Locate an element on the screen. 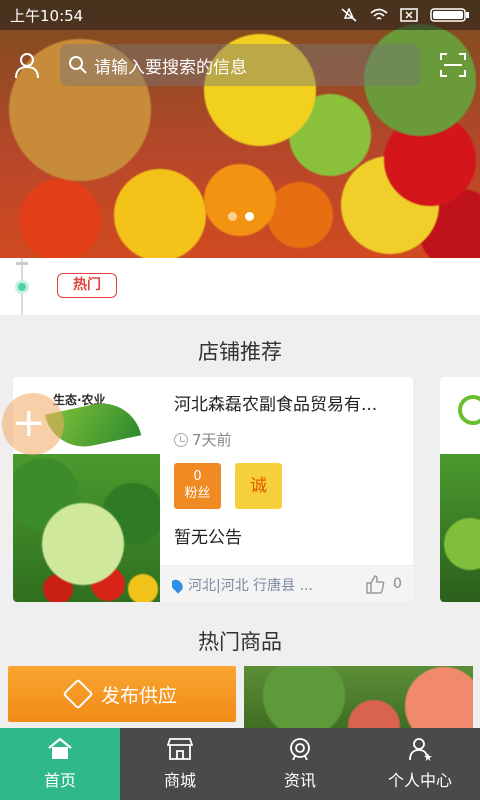  like-button: 0 is located at coordinates (383, 584).